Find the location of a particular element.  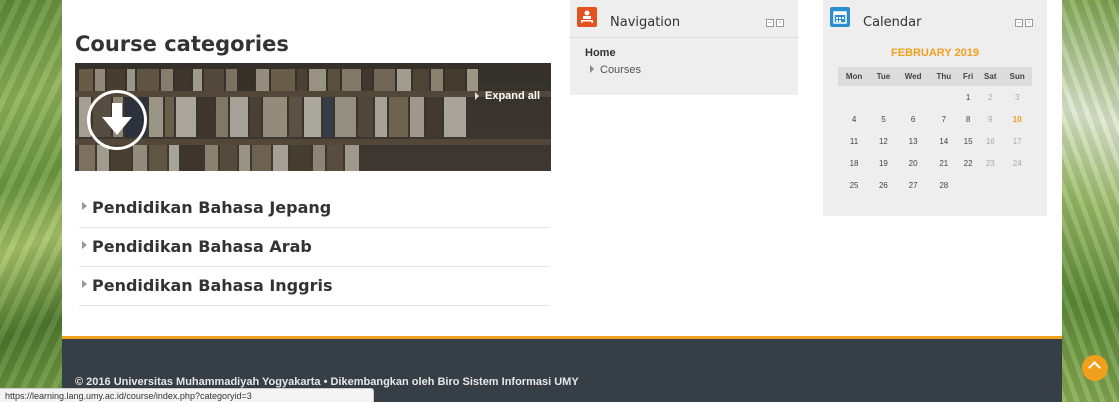

calendar-day: 25 is located at coordinates (854, 185).